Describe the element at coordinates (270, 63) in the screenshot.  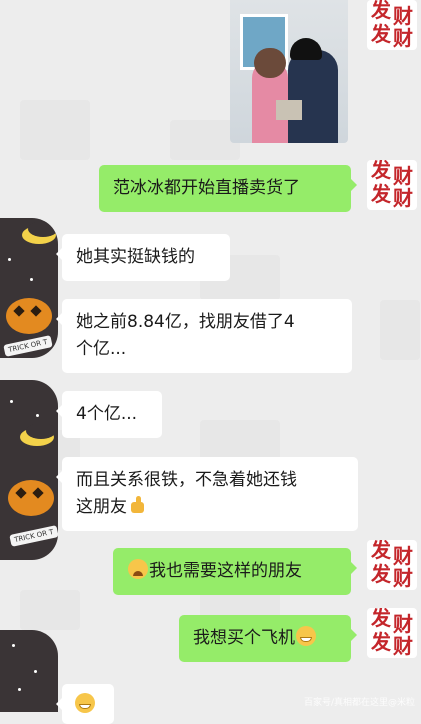
I see `photo-person-left-hair` at that location.